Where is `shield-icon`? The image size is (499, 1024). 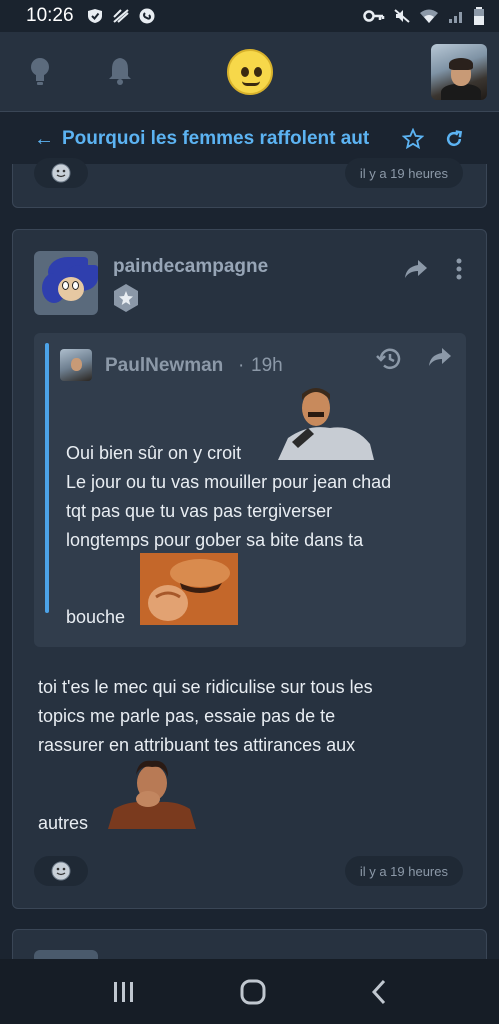 shield-icon is located at coordinates (94, 16).